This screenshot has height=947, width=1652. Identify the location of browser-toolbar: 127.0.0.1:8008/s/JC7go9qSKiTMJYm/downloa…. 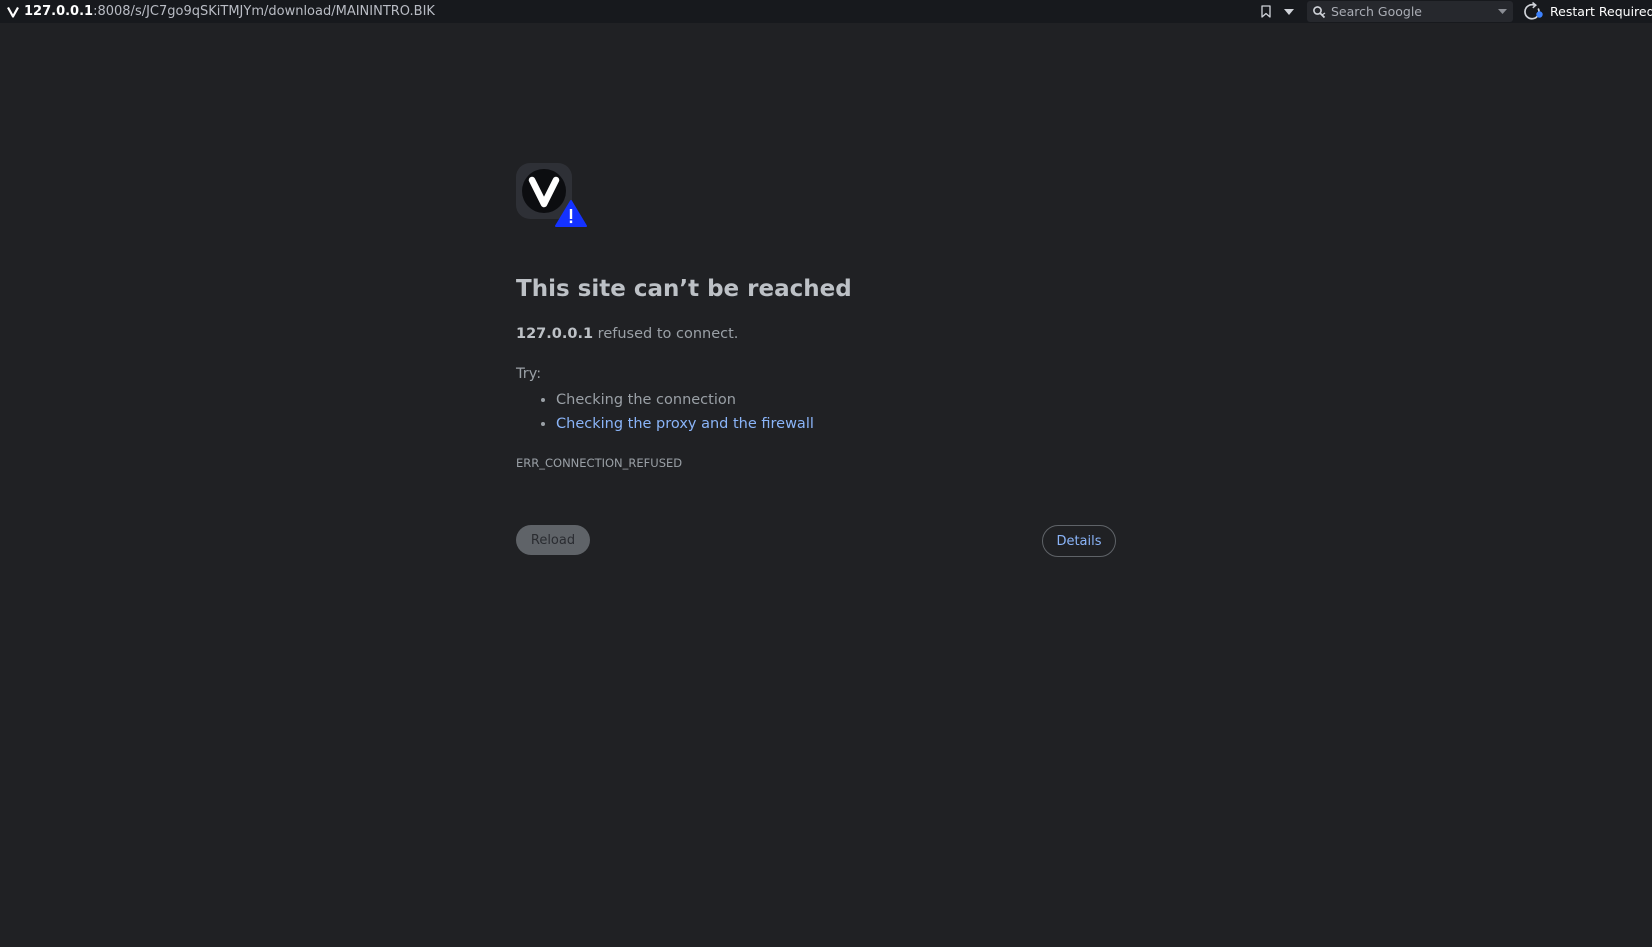
(826, 11).